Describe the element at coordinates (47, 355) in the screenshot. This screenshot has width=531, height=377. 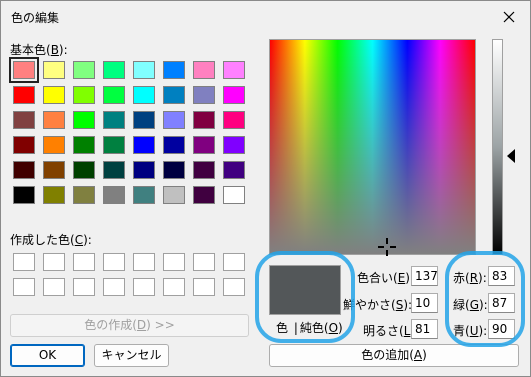
I see `ok-button: OK` at that location.